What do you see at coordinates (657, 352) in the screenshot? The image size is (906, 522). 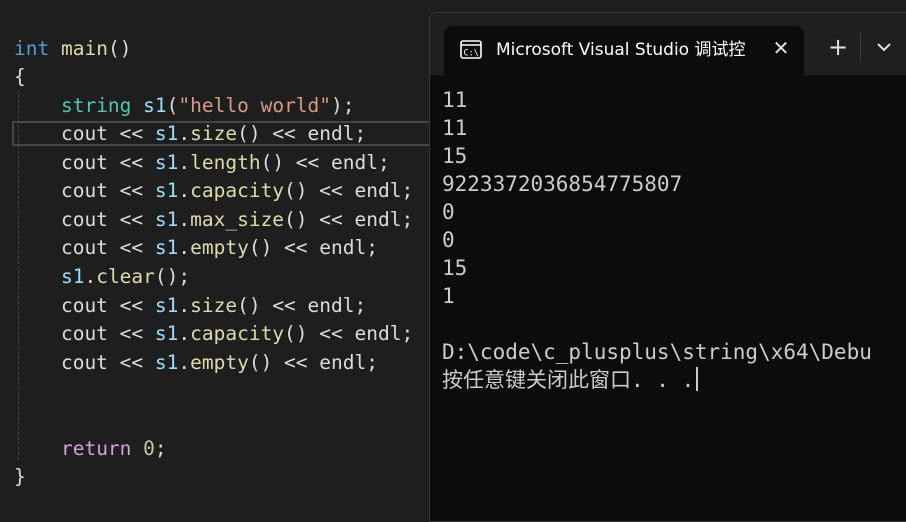 I see `terminal-output-line: D:\code\c_plusplus\string\x64\Debu` at bounding box center [657, 352].